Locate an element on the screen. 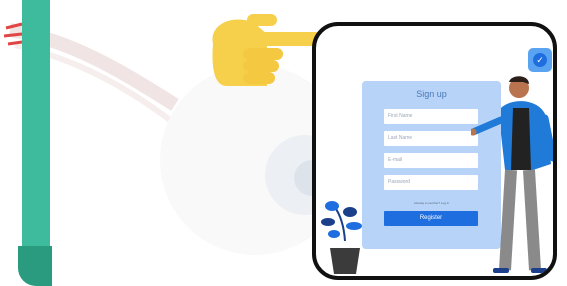  password-field: Password is located at coordinates (431, 182).